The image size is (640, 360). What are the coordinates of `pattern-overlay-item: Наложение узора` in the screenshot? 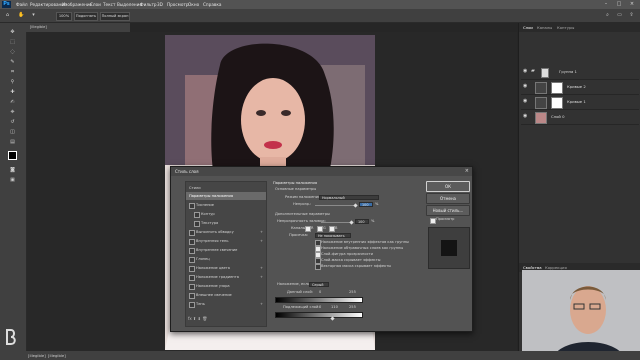 It's located at (226, 286).